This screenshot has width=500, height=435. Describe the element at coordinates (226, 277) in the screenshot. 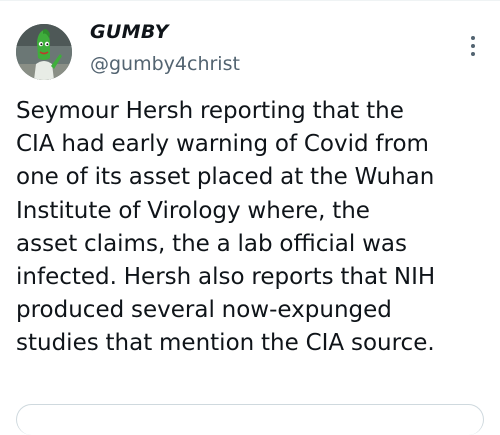

I see `tweet-text-line: infected. Hersh also reports that NIH` at that location.